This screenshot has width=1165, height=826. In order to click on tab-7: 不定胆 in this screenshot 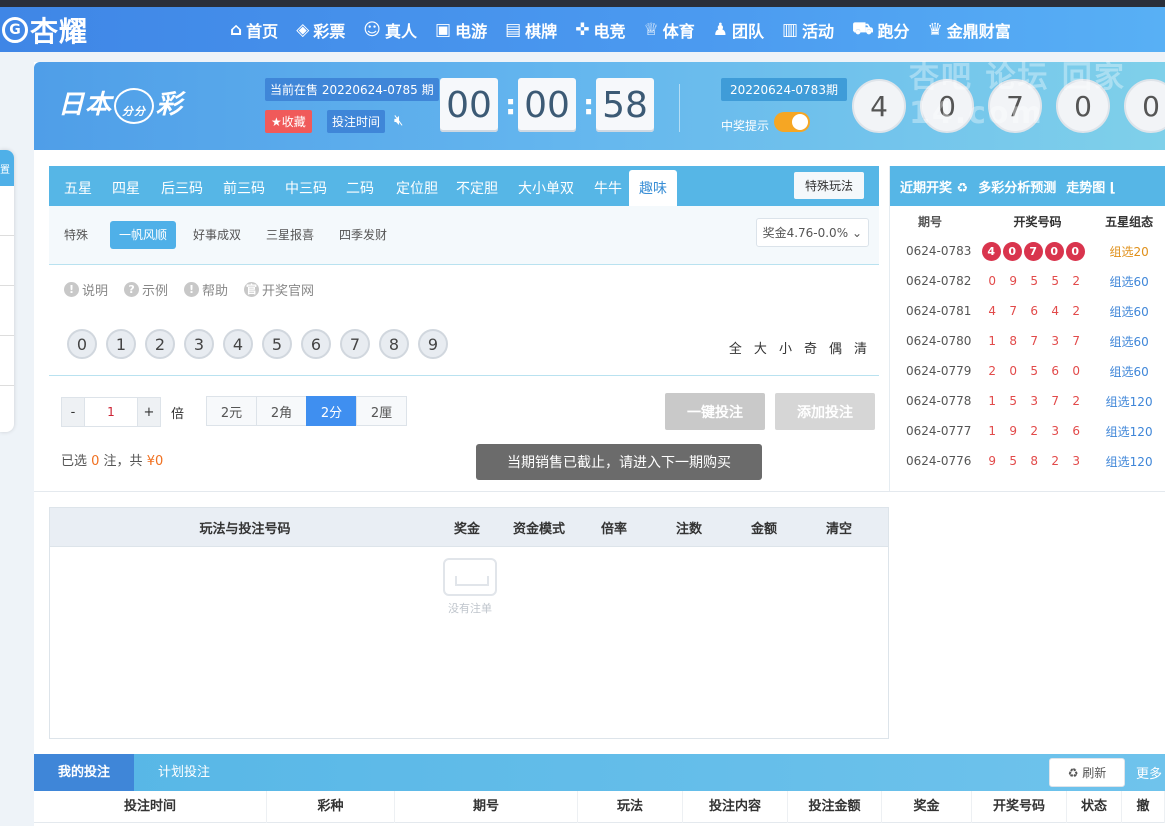, I will do `click(477, 186)`.